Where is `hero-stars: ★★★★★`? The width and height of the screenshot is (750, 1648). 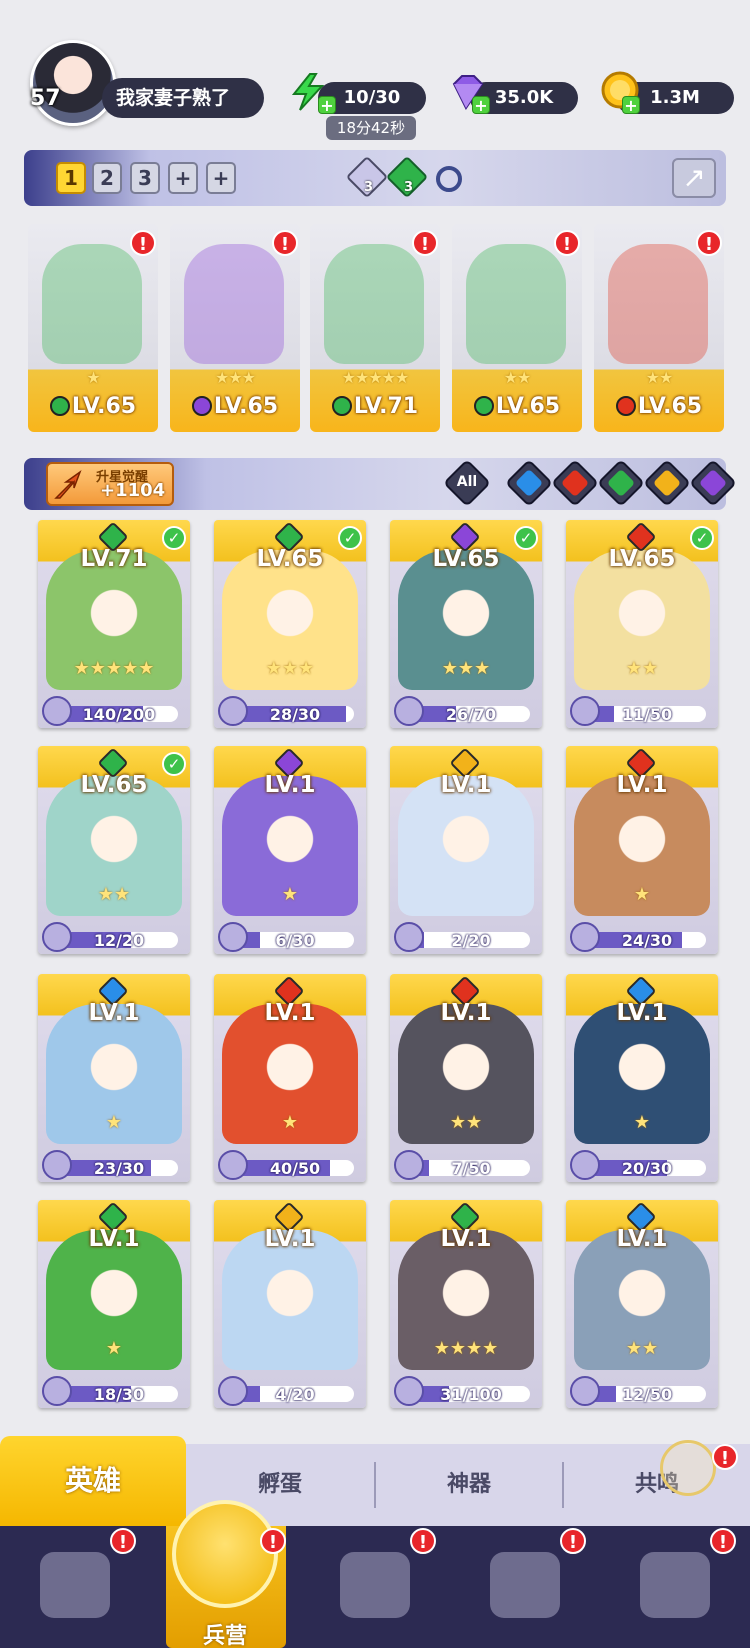
hero-stars: ★★★★★ is located at coordinates (114, 668).